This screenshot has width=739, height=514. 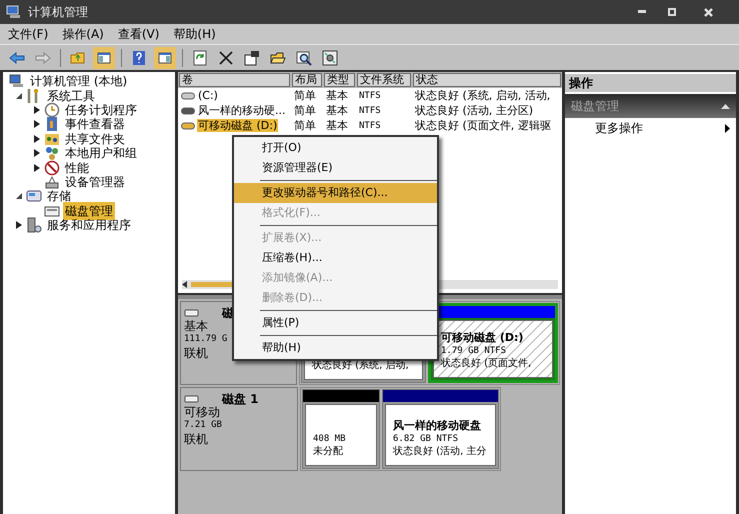 What do you see at coordinates (28, 34) in the screenshot?
I see `menu-item: 文件(F)` at bounding box center [28, 34].